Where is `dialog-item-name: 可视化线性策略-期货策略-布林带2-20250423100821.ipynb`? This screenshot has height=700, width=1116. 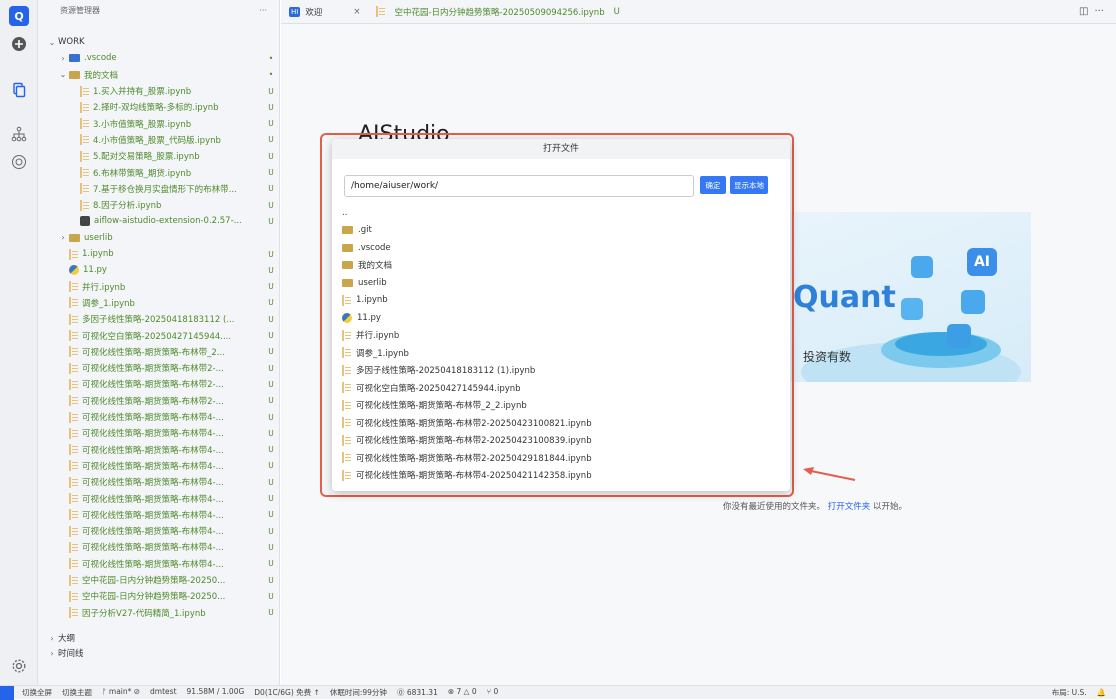
dialog-item-name: 可视化线性策略-期货策略-布林带2-20250423100821.ipynb is located at coordinates (474, 423).